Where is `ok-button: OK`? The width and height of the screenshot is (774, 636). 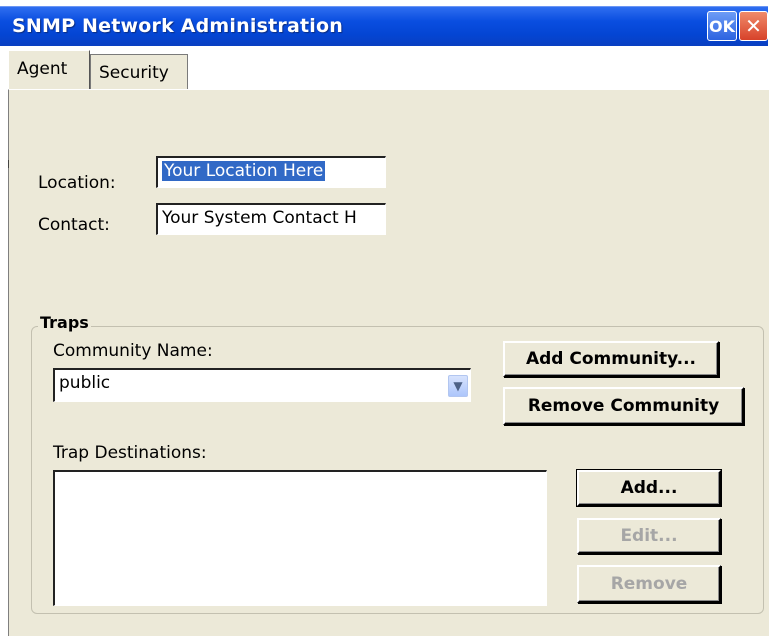 ok-button: OK is located at coordinates (722, 26).